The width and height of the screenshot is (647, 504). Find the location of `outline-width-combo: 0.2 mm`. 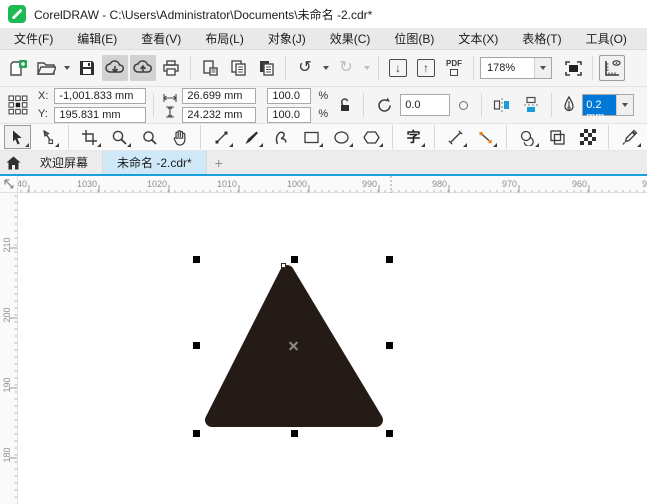

outline-width-combo: 0.2 mm is located at coordinates (608, 108).